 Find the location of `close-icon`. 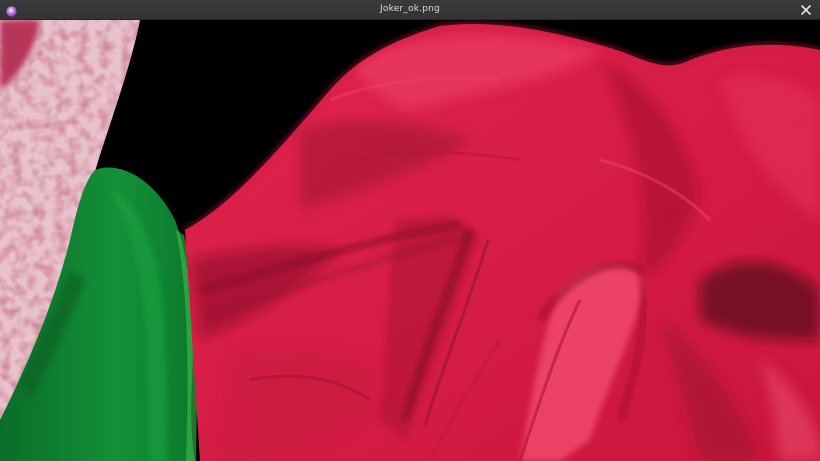

close-icon is located at coordinates (806, 10).